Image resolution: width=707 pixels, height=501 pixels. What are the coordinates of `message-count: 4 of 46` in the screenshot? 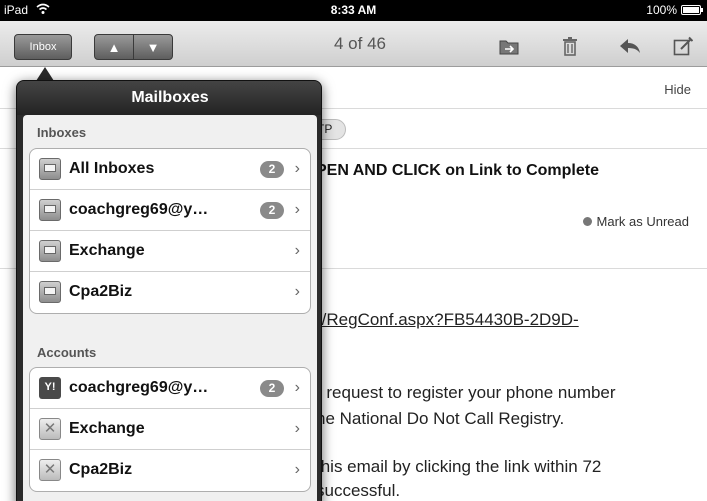 It's located at (360, 43).